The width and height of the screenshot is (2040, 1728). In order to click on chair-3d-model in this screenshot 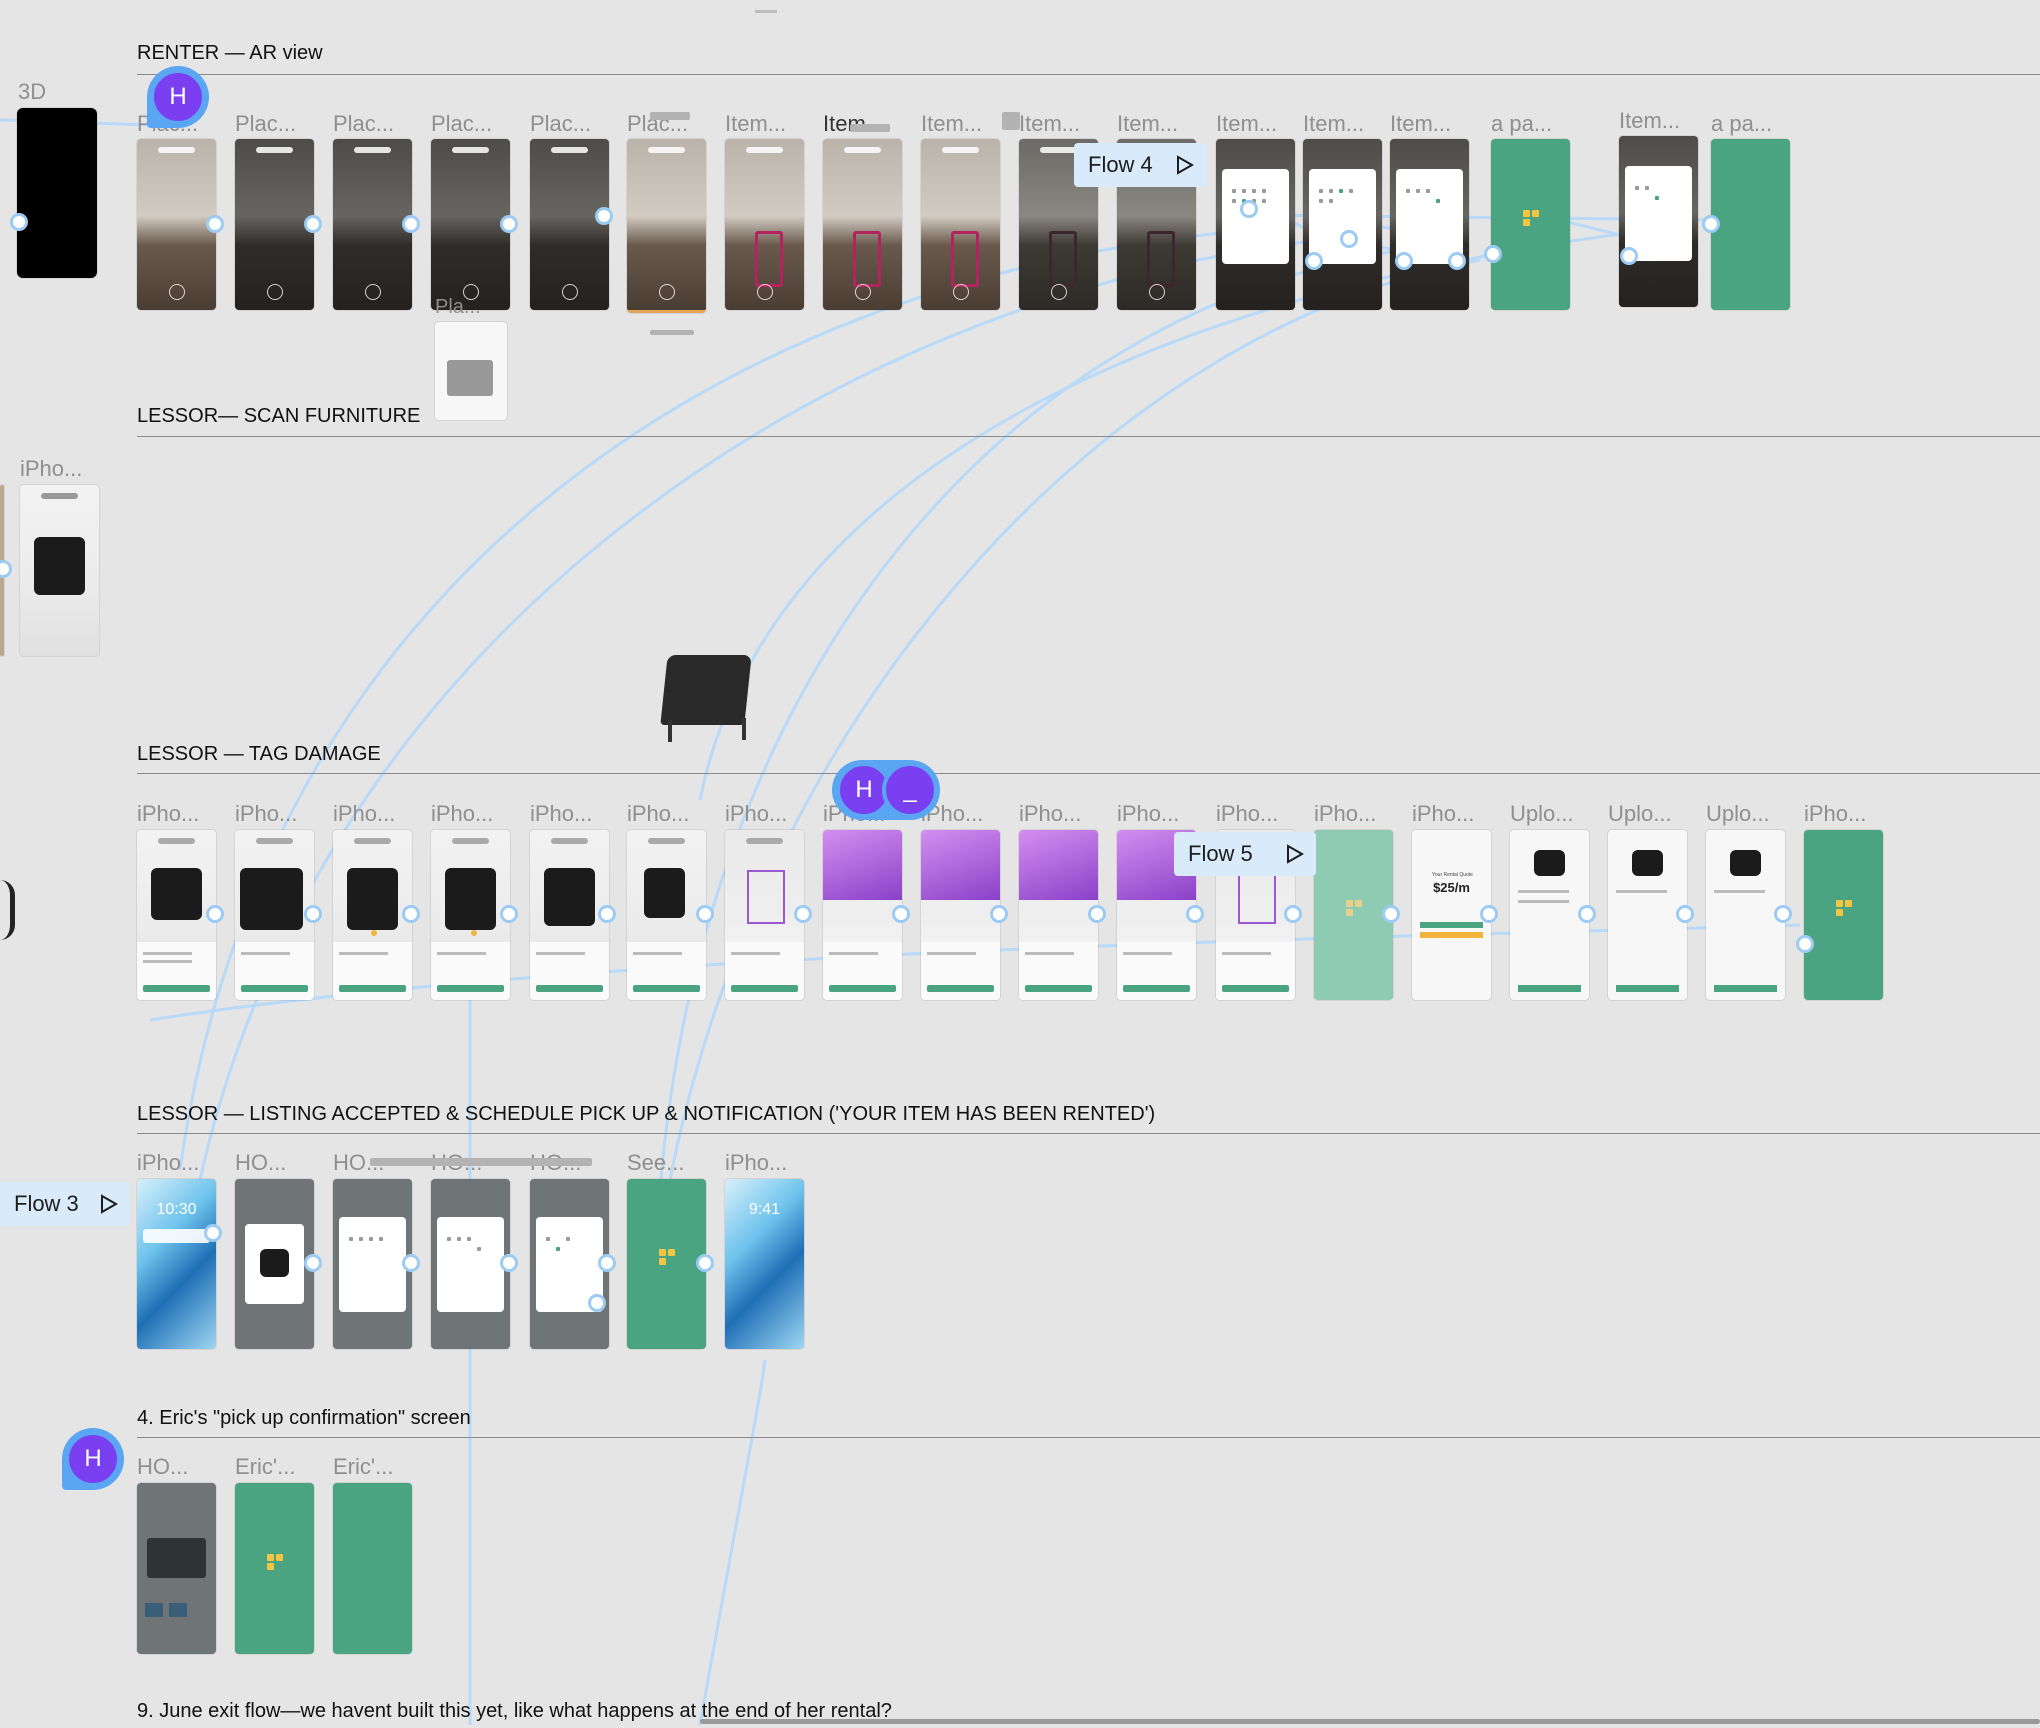, I will do `click(706, 690)`.